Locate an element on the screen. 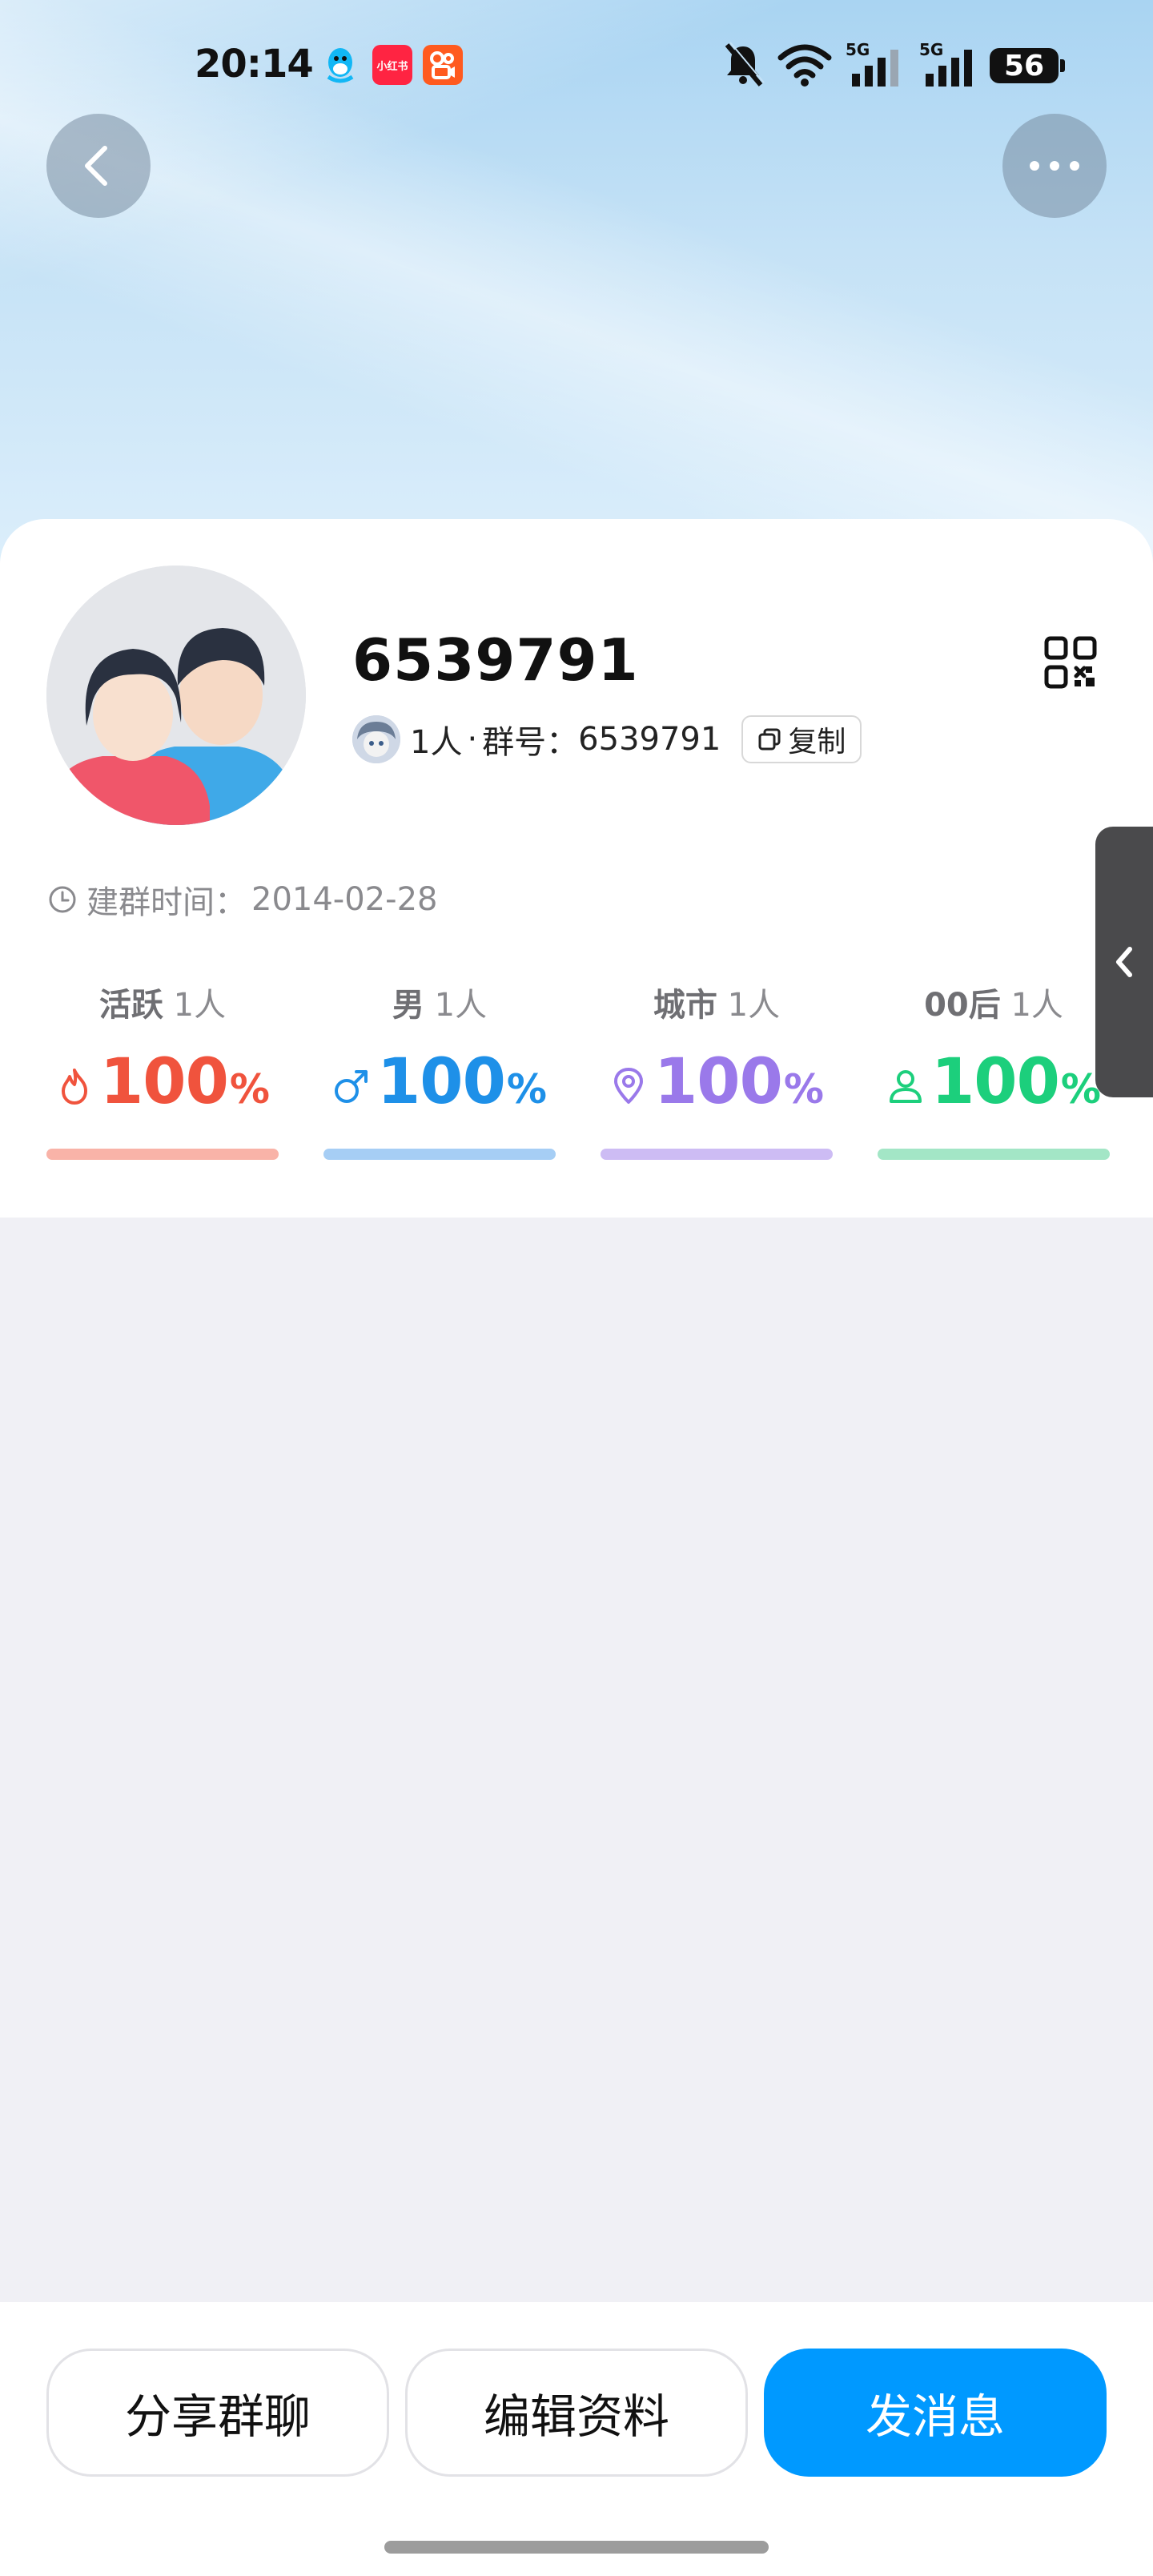 The image size is (1153, 2576). location-pin-icon is located at coordinates (629, 1086).